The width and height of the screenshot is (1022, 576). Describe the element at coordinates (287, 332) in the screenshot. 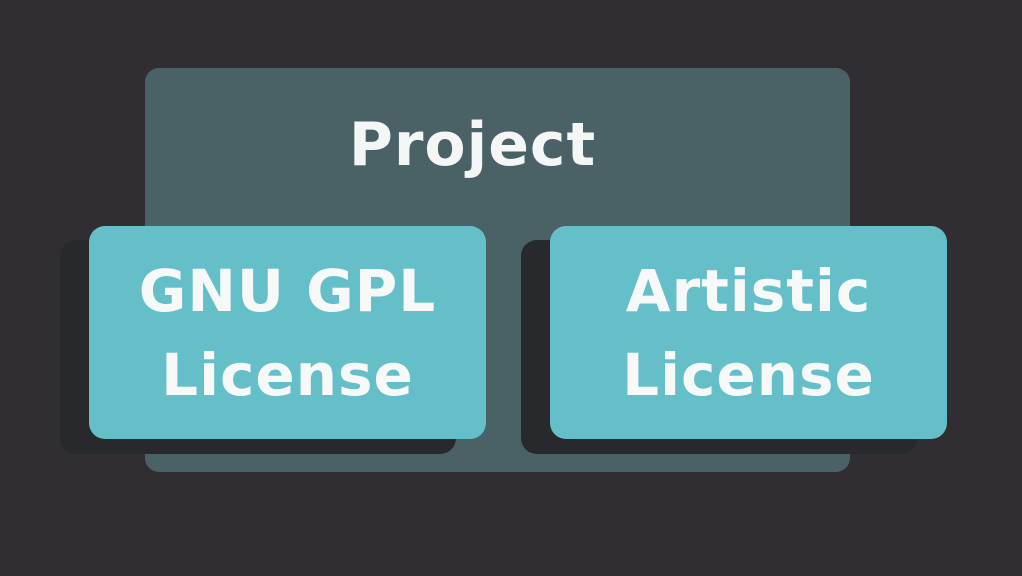

I see `gpl-license-box: GNU GPL License` at that location.